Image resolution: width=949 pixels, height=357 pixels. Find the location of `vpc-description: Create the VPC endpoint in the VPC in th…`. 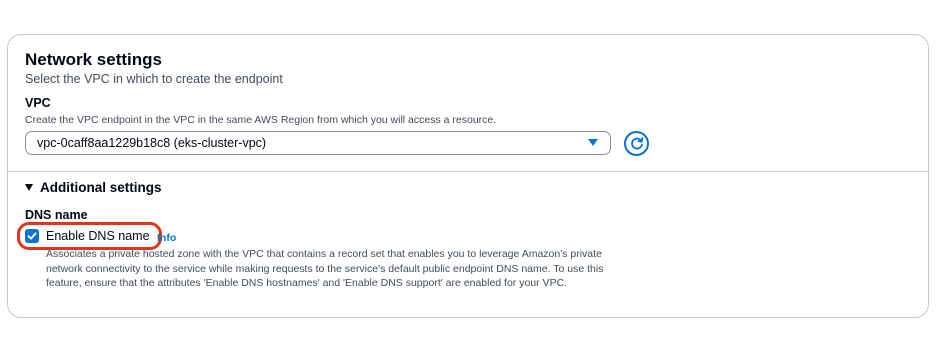

vpc-description: Create the VPC endpoint in the VPC in th… is located at coordinates (261, 120).